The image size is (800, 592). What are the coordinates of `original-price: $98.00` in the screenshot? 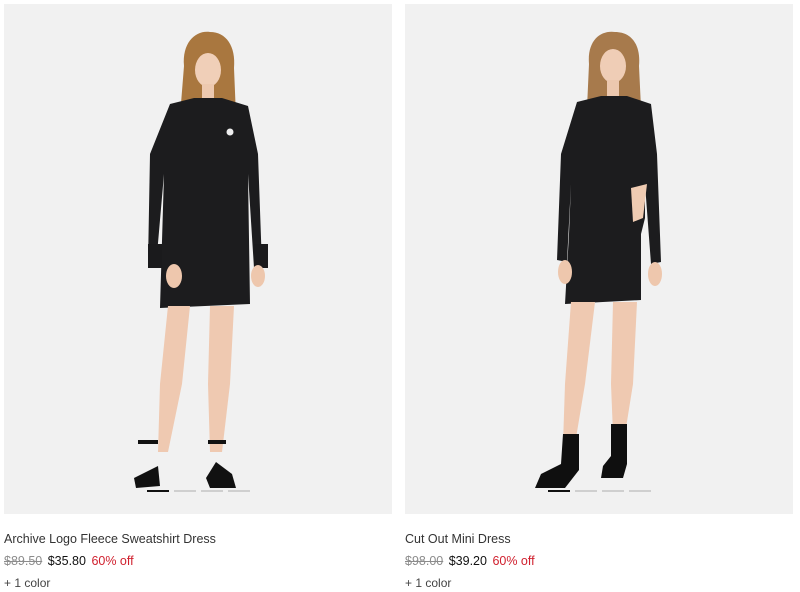 It's located at (424, 561).